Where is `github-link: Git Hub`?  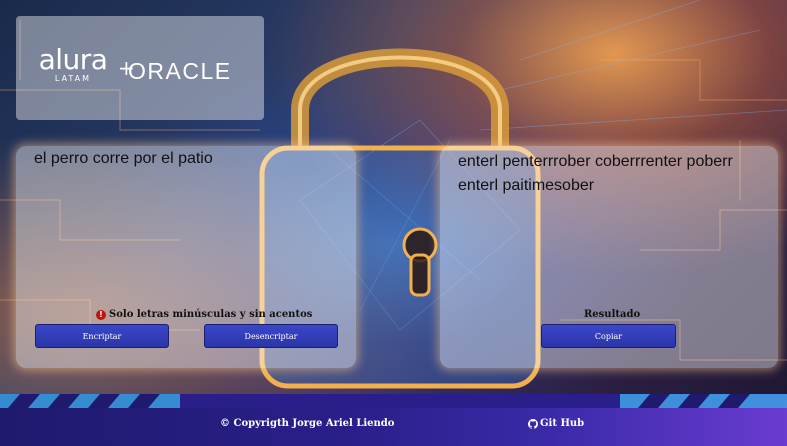 github-link: Git Hub is located at coordinates (556, 423).